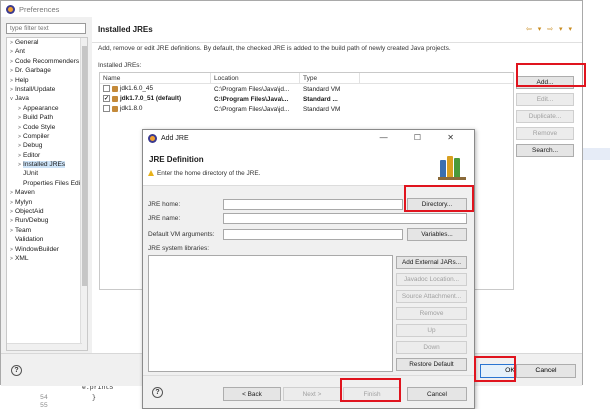 The width and height of the screenshot is (610, 409). What do you see at coordinates (23, 230) in the screenshot?
I see `tree-item-label: Team` at bounding box center [23, 230].